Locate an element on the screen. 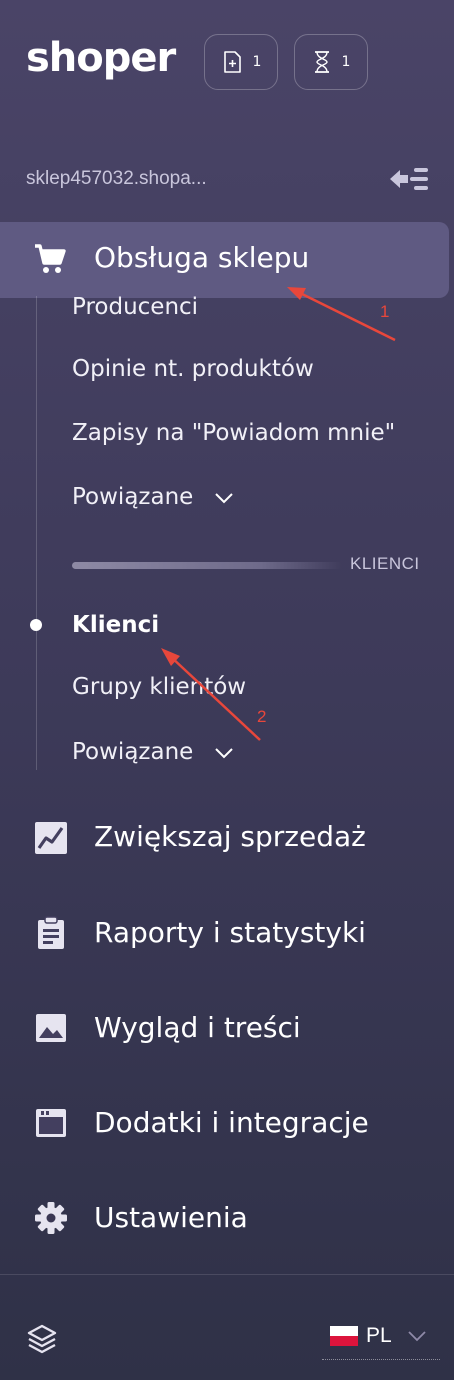  annotation-number-1: 1 is located at coordinates (385, 311).